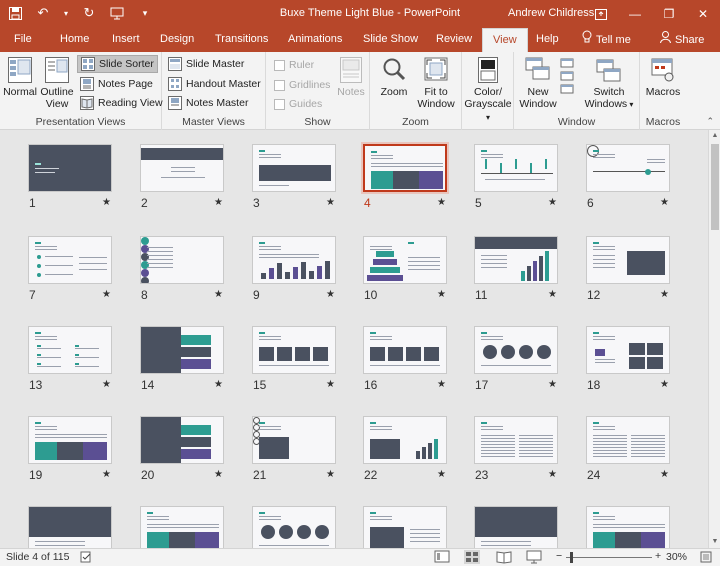 Image resolution: width=720 pixels, height=566 pixels. I want to click on reading-view-status-icon, so click(504, 557).